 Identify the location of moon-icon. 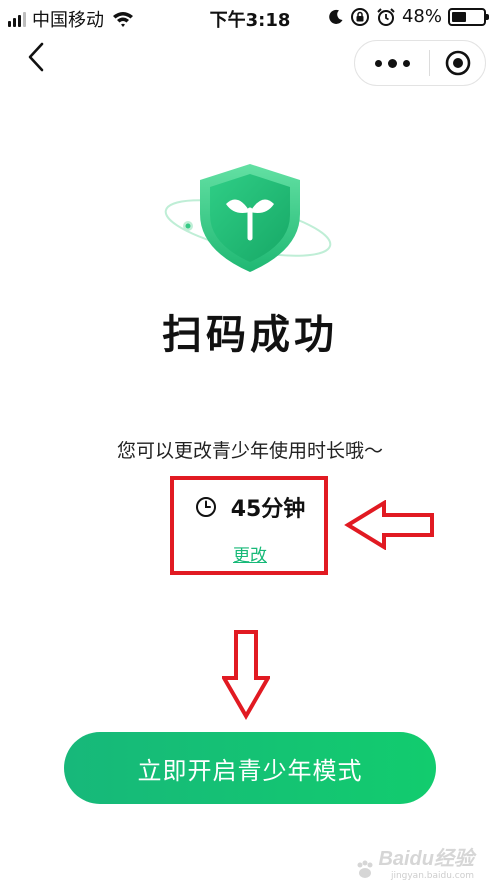
(336, 16).